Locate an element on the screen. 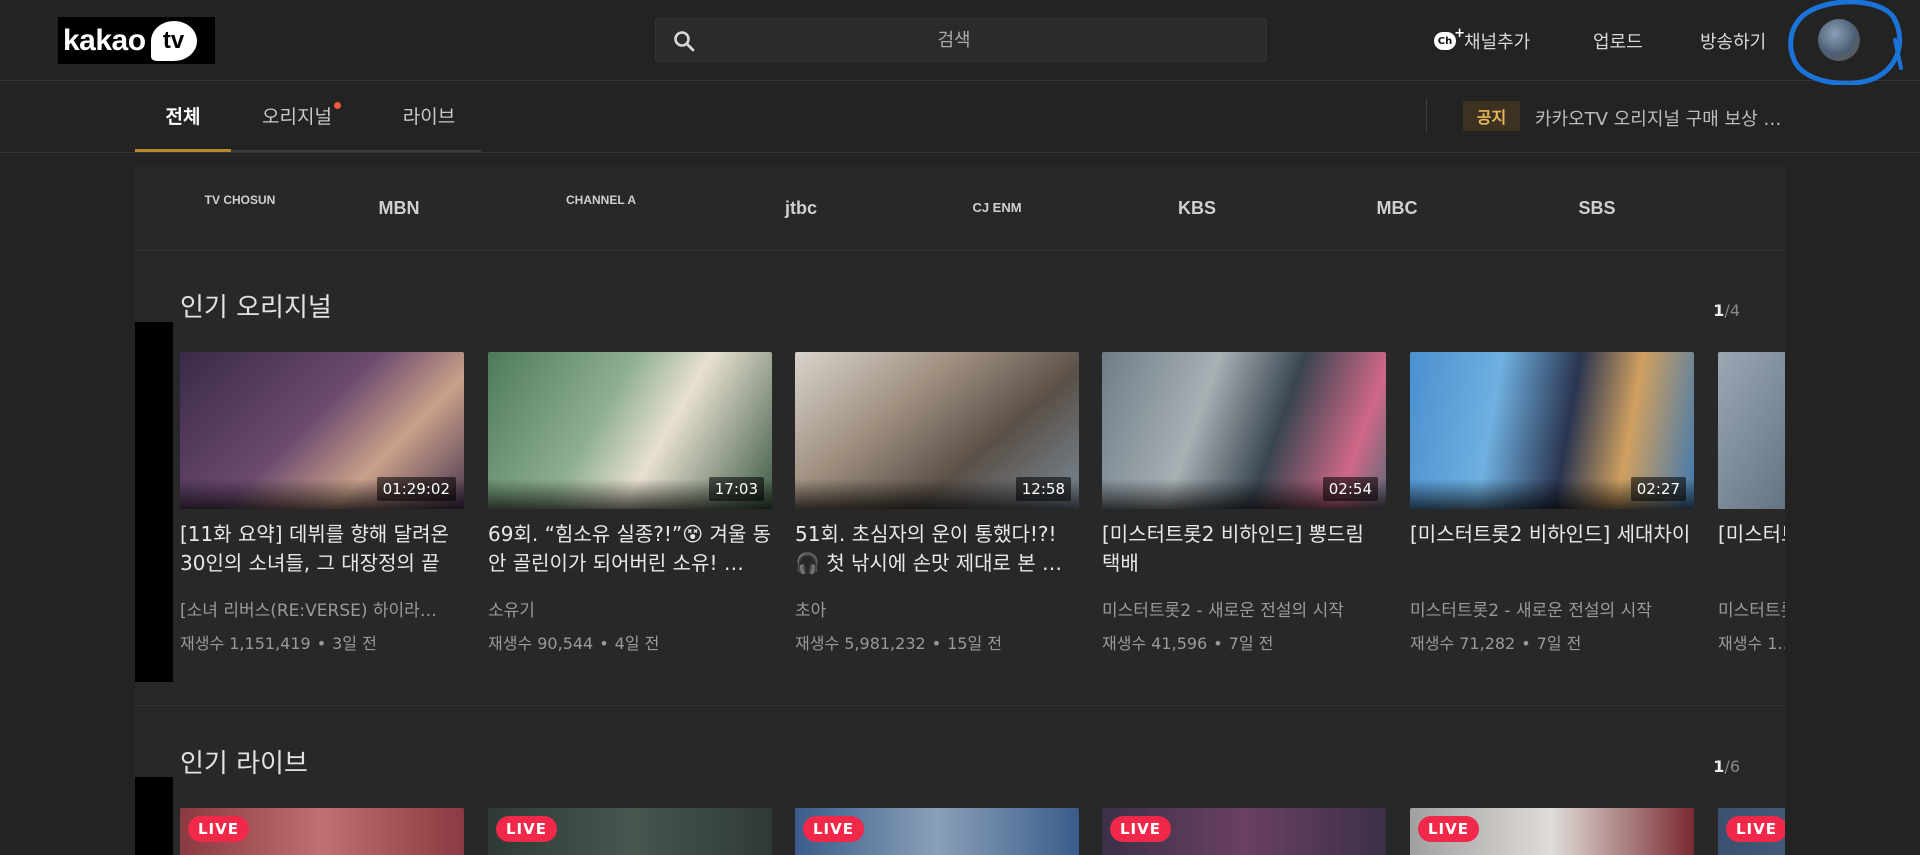 This screenshot has width=1920, height=855. tab-original: 오리지널 is located at coordinates (297, 117).